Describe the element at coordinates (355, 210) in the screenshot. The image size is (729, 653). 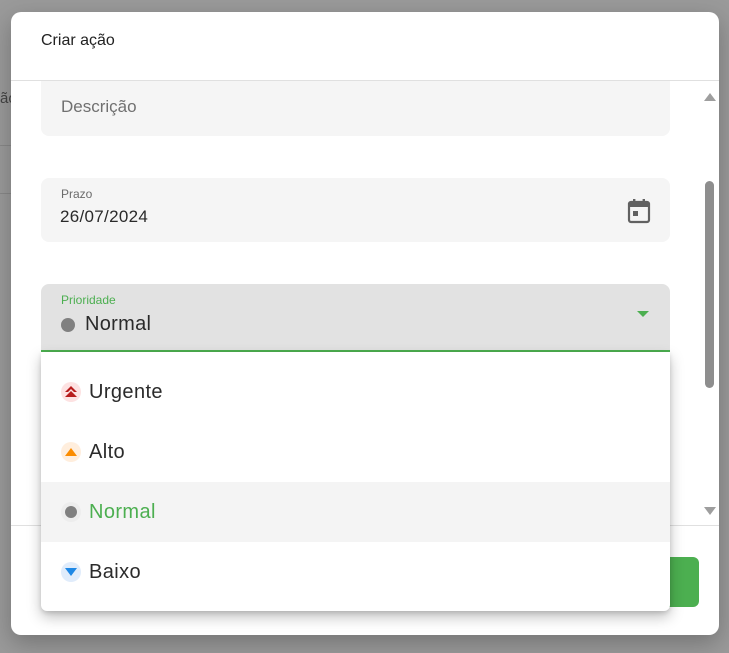
I see `deadline-field: Prazo 26/07/2024` at that location.